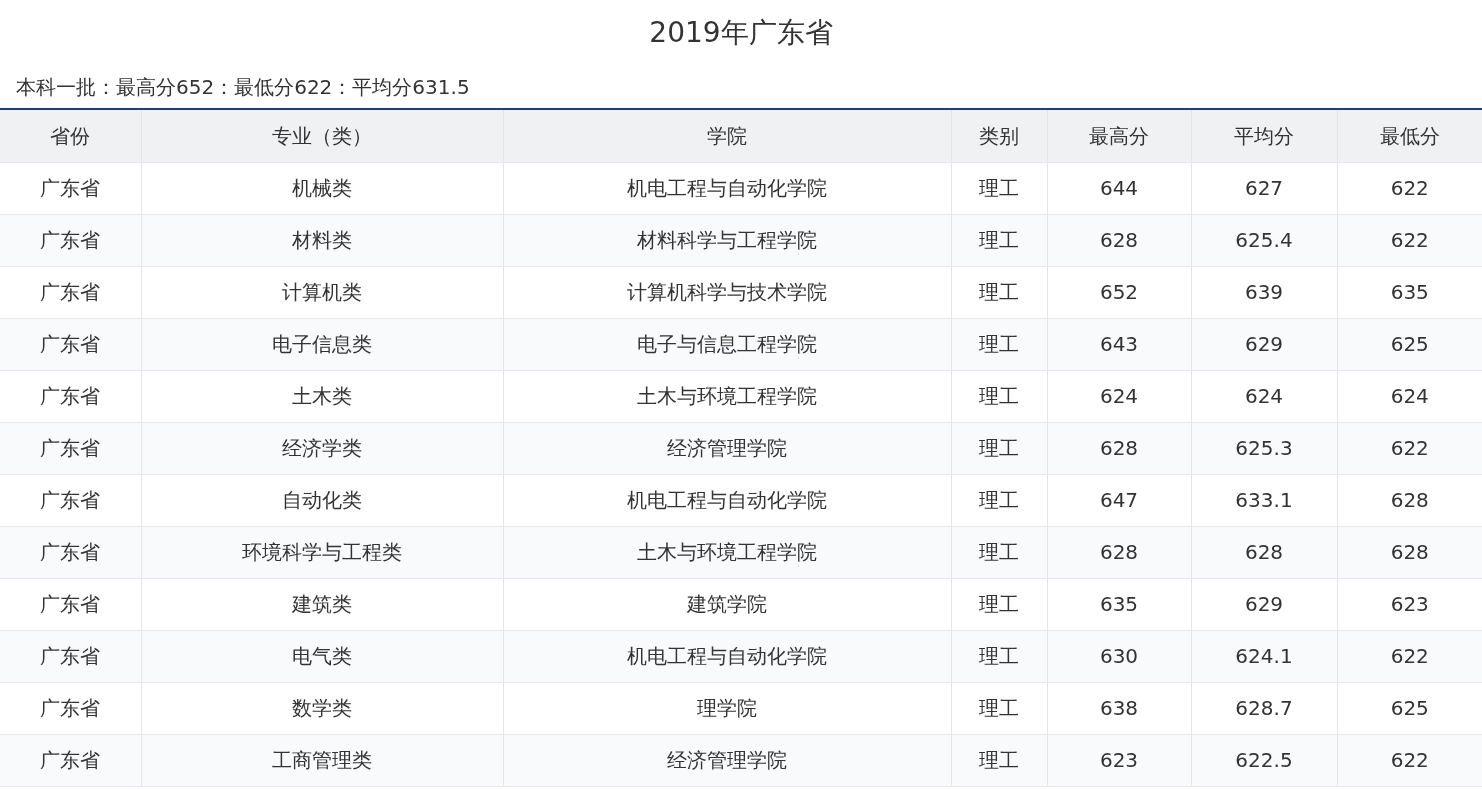 This screenshot has width=1482, height=790. I want to click on table-cell: 643, so click(1119, 344).